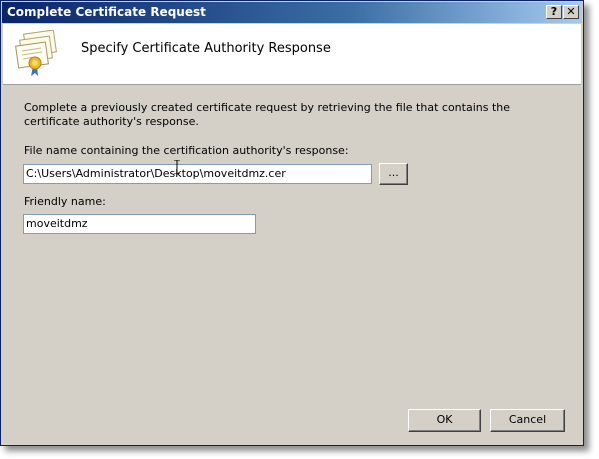  I want to click on page-title: Specify Certificate Authority Response, so click(206, 48).